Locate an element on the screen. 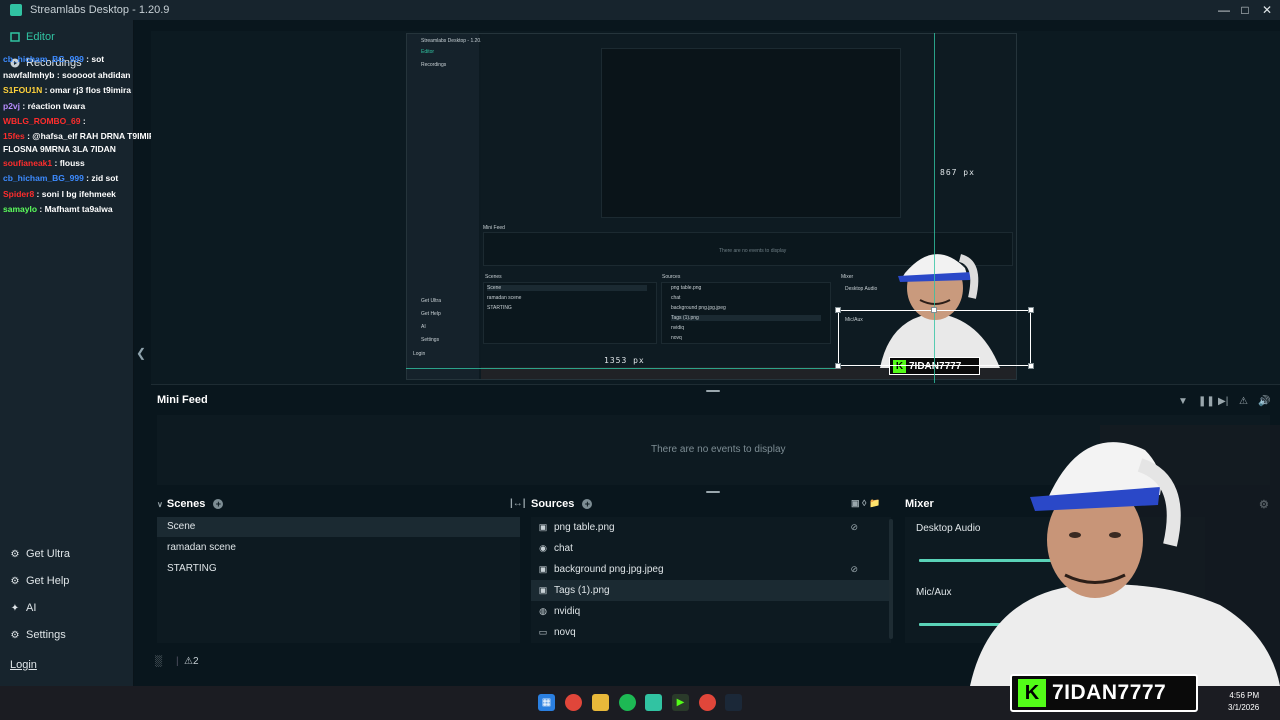 The image size is (1280, 720). gear-icon: ⚙ is located at coordinates (15, 635).